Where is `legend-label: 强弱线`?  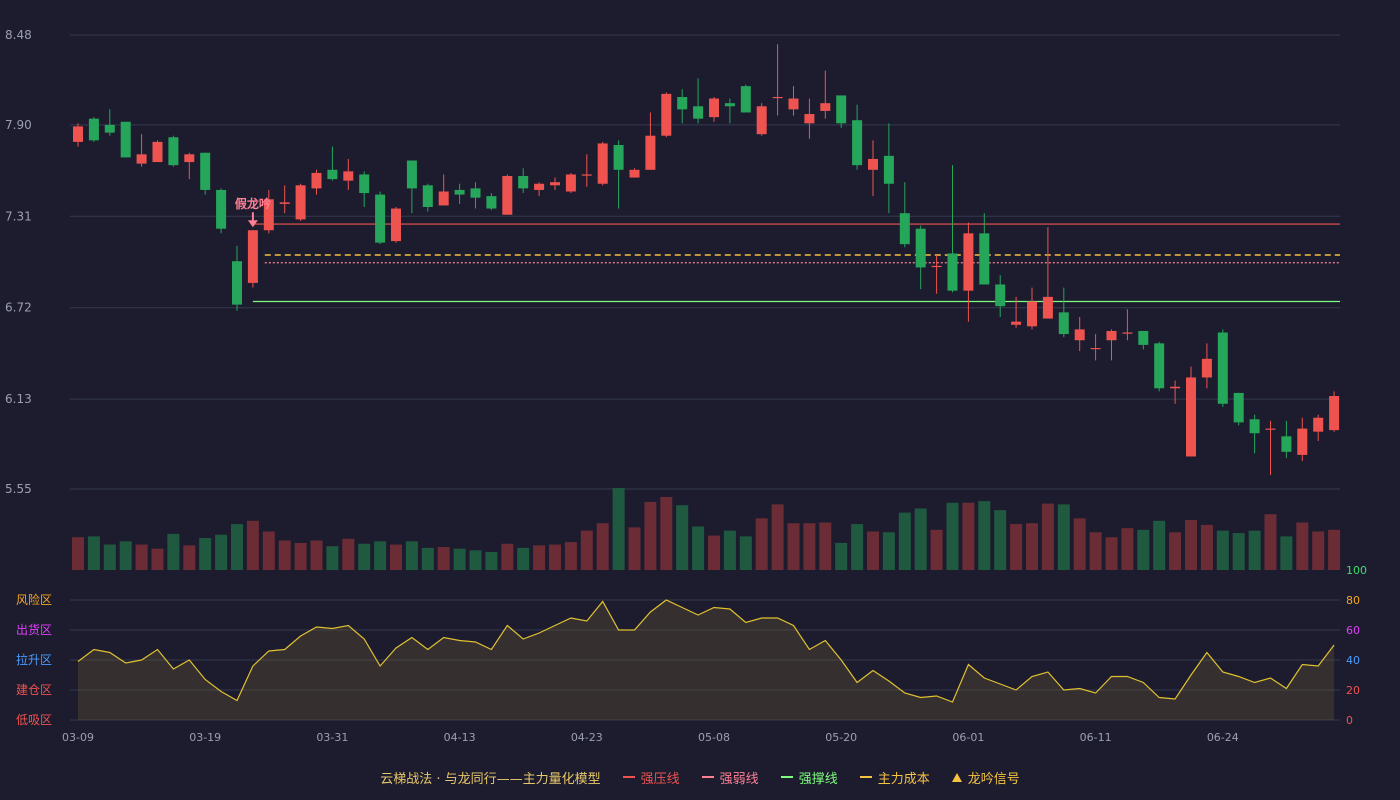
legend-label: 强弱线 is located at coordinates (739, 779).